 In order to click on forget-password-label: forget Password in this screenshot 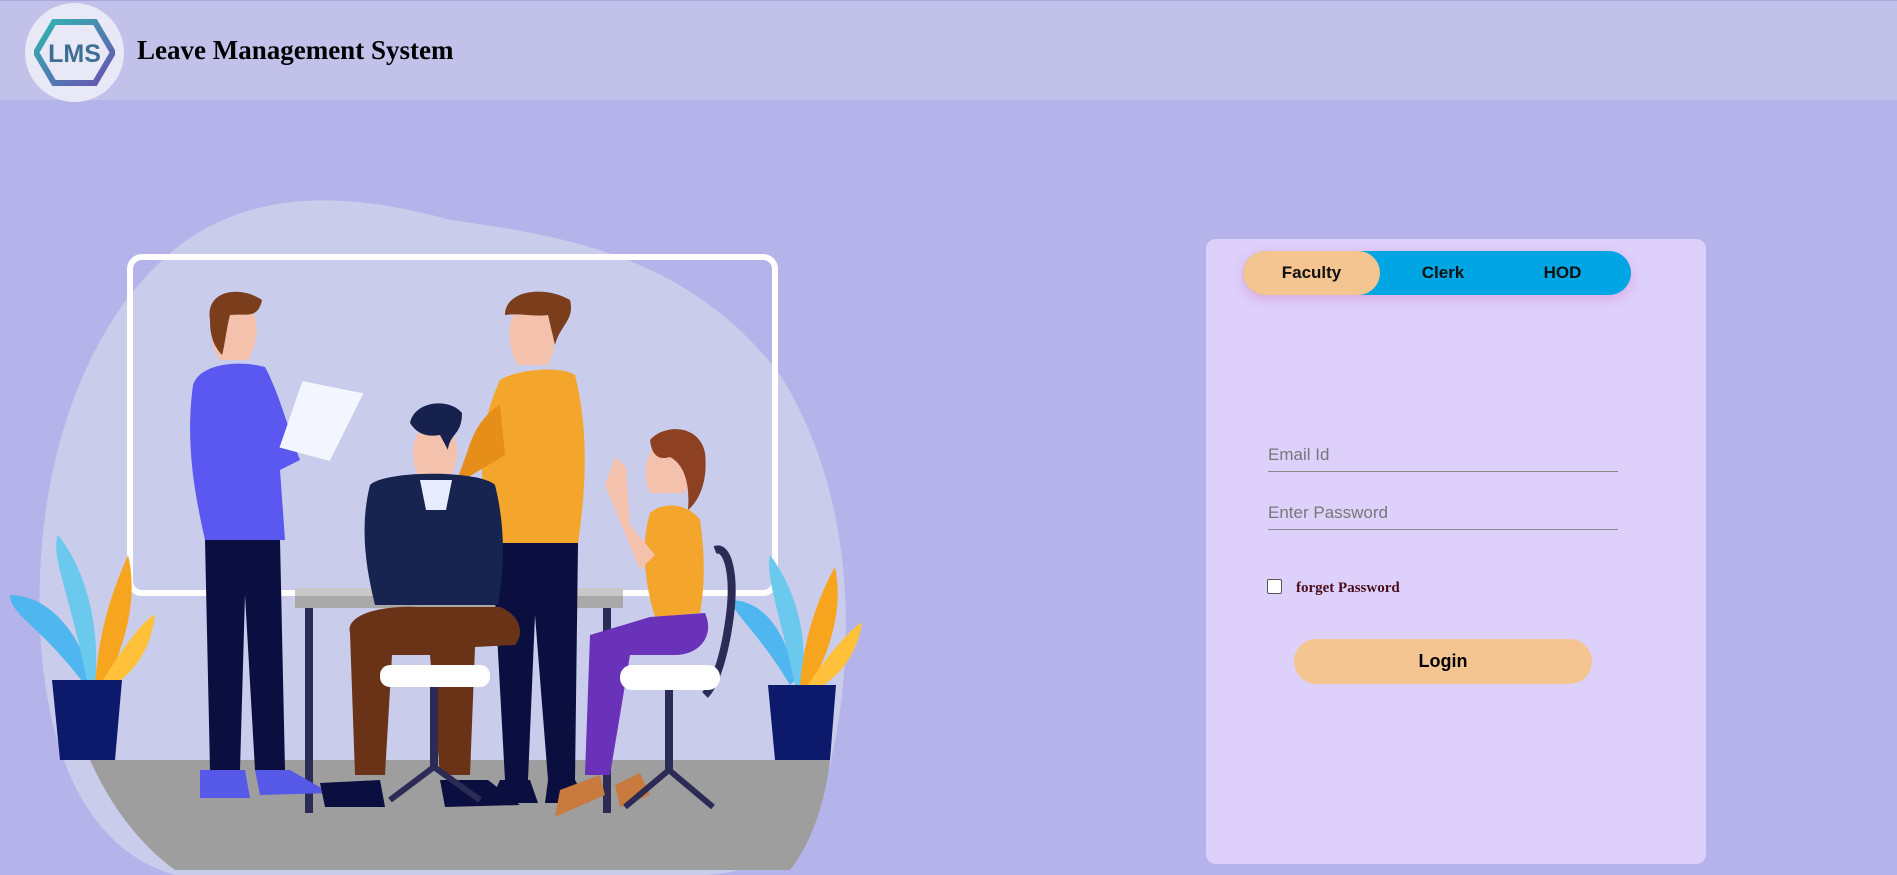, I will do `click(1348, 588)`.